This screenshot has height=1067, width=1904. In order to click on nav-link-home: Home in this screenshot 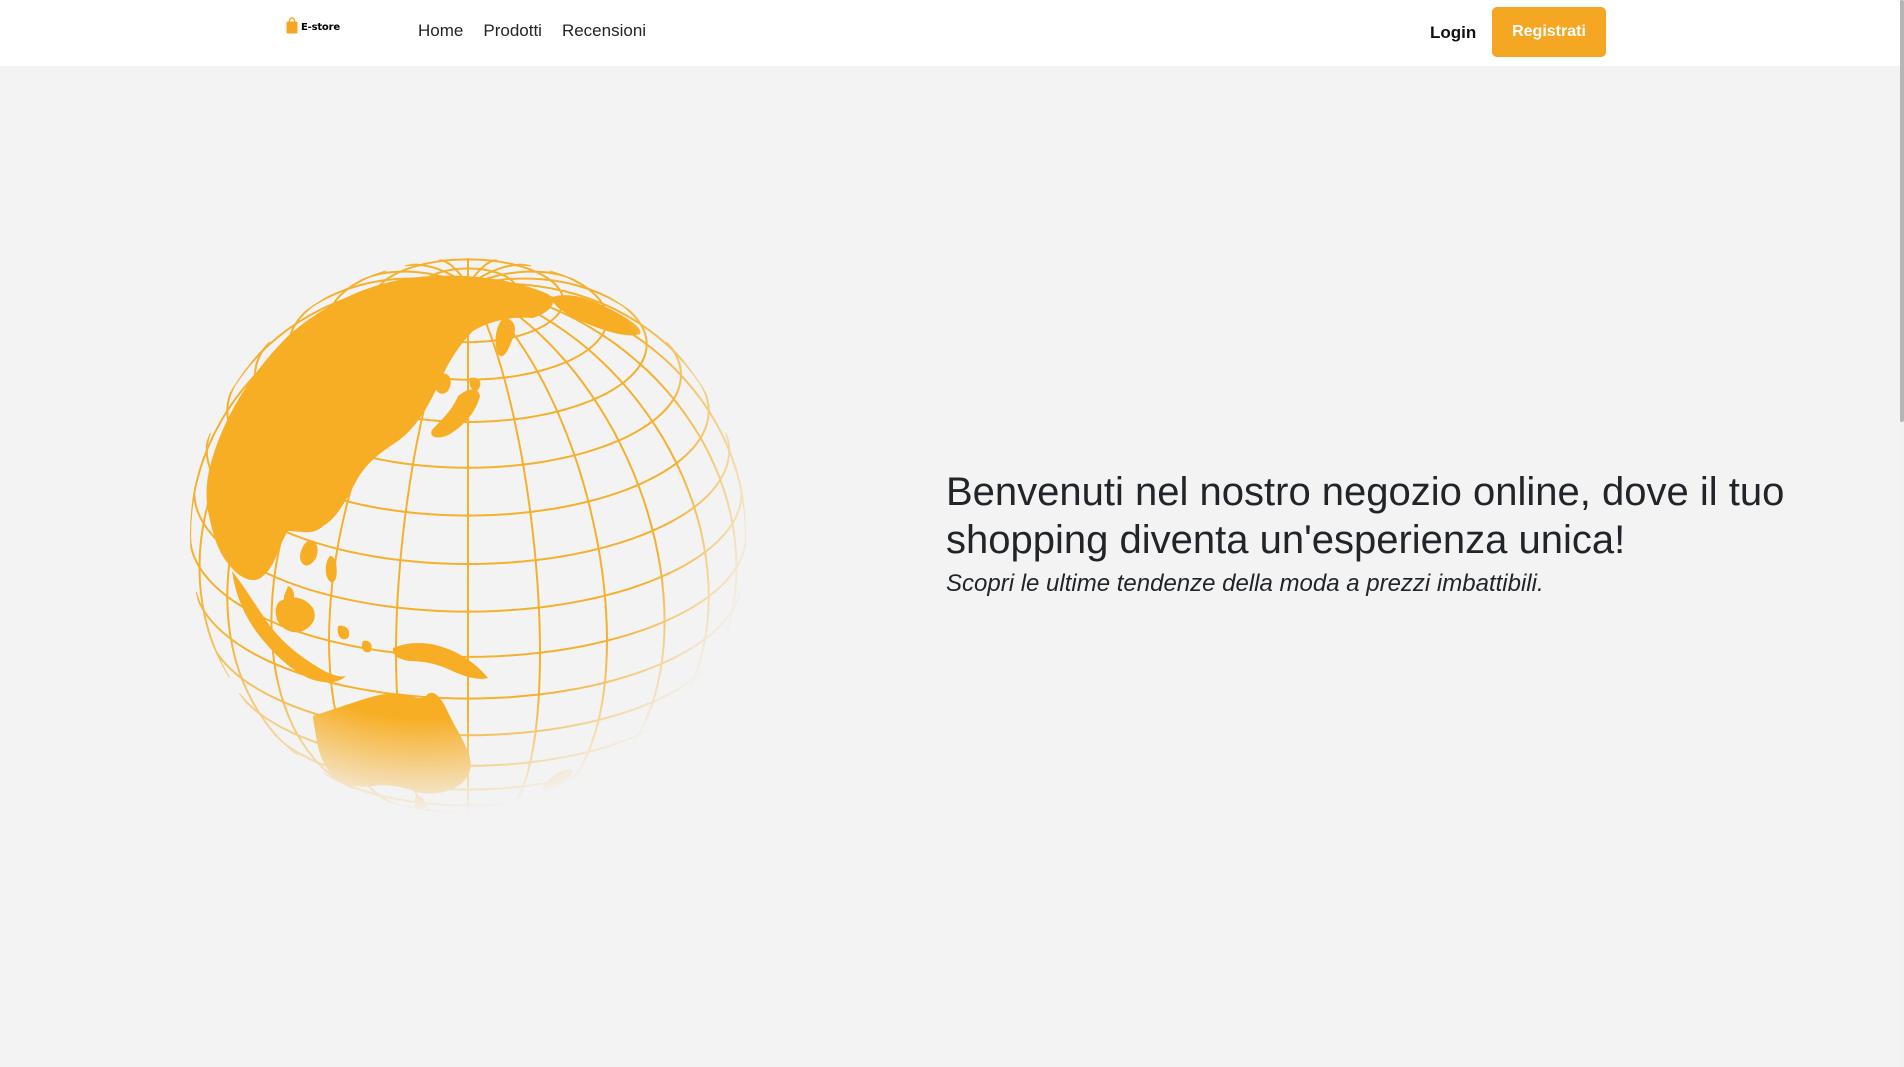, I will do `click(440, 31)`.